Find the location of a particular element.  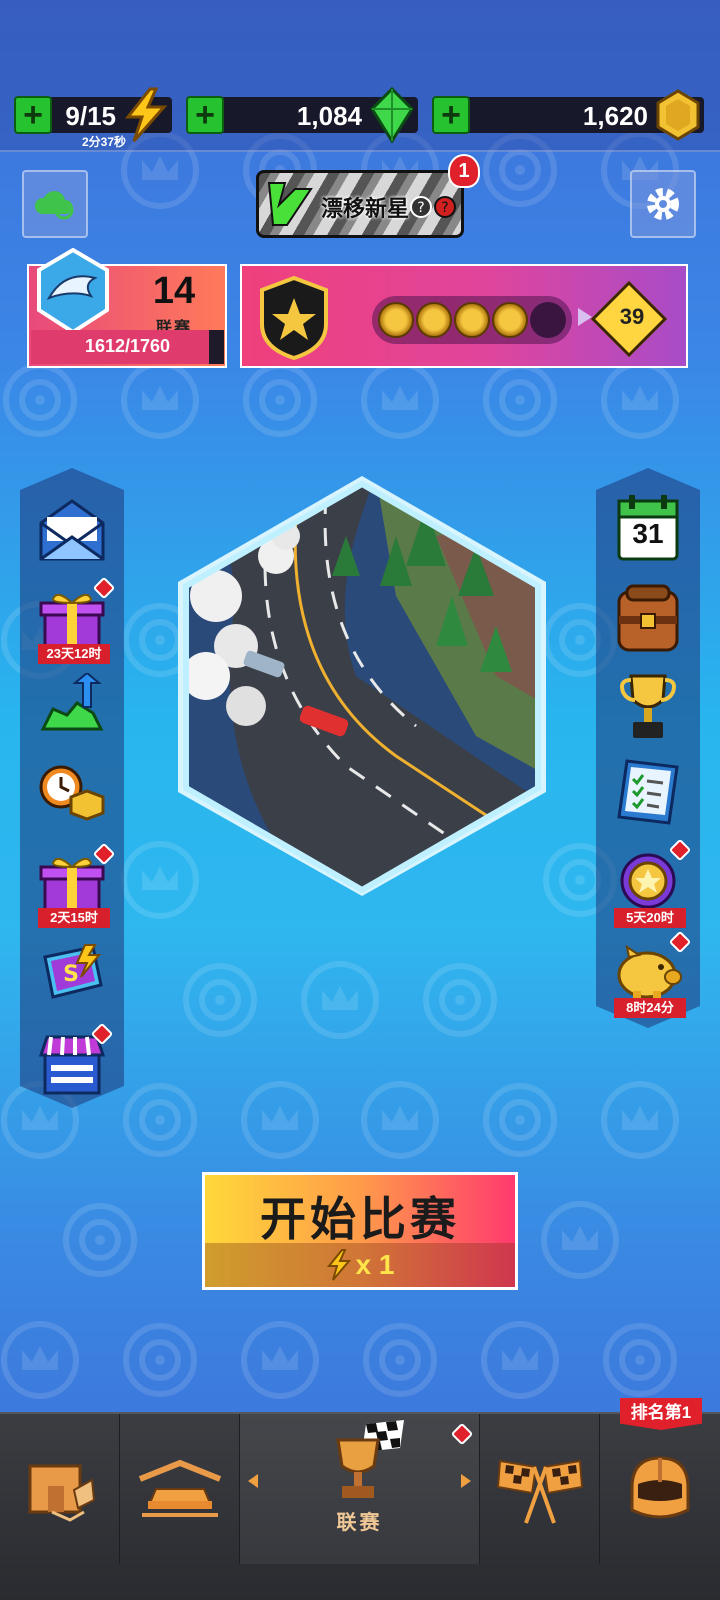

missions-button is located at coordinates (648, 792).